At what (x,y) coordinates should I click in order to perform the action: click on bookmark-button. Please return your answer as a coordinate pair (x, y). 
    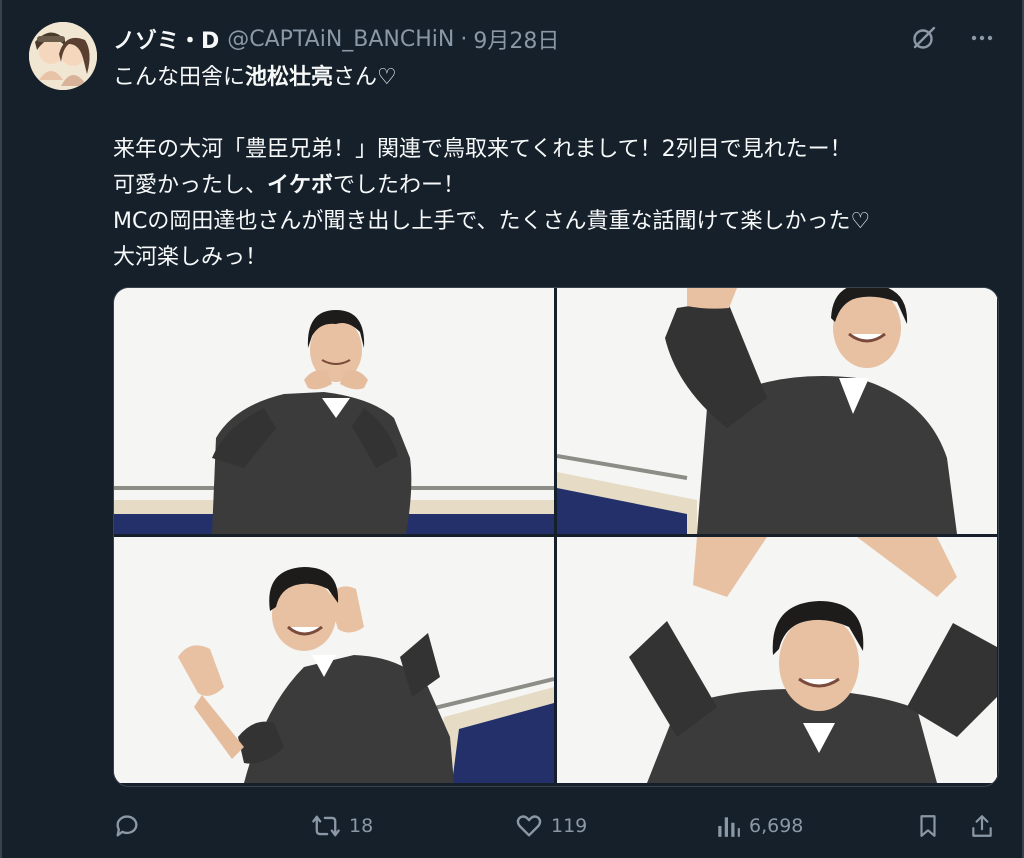
    Looking at the image, I should click on (928, 826).